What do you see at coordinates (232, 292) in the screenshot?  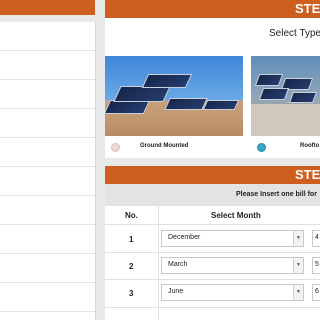 I see `month-select: June ▼` at bounding box center [232, 292].